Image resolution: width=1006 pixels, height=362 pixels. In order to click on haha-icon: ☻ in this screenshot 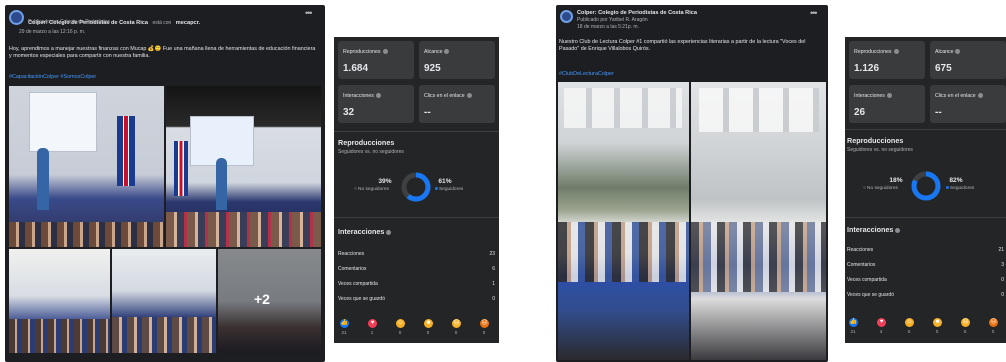, I will do `click(937, 322)`.